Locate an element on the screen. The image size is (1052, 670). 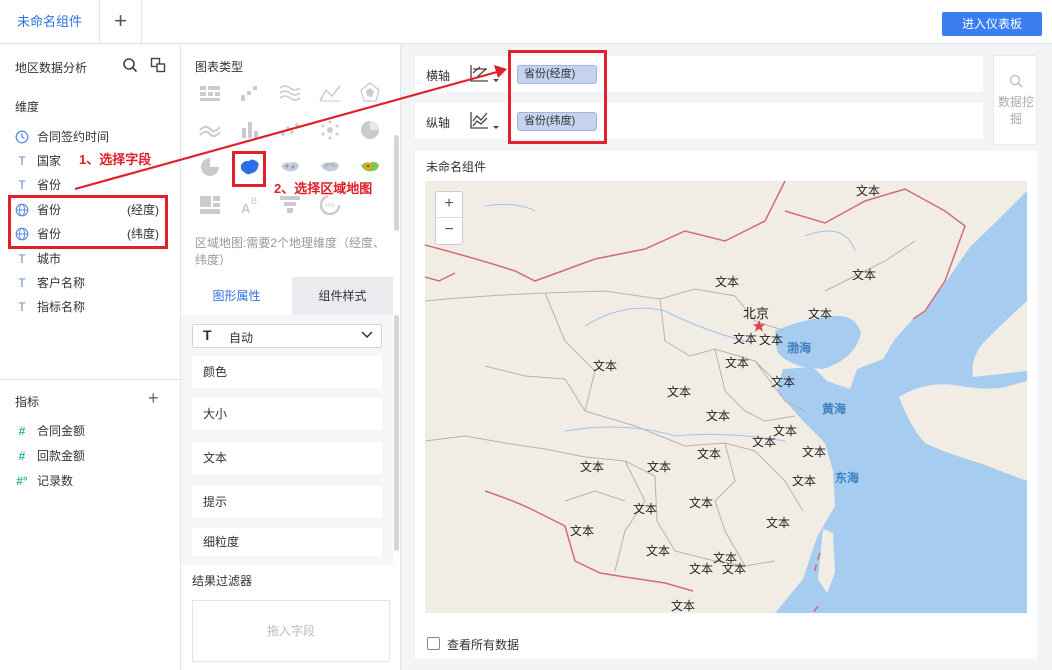
prop-size: 大小 is located at coordinates (287, 414).